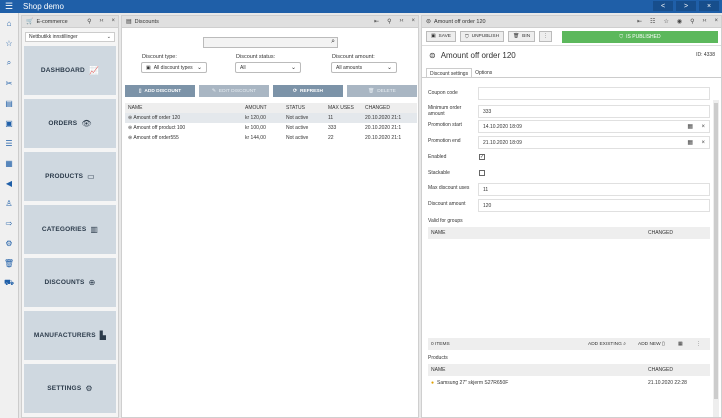  What do you see at coordinates (364, 67) in the screenshot?
I see `discount-amount-select: All amounts ⌄` at bounding box center [364, 67].